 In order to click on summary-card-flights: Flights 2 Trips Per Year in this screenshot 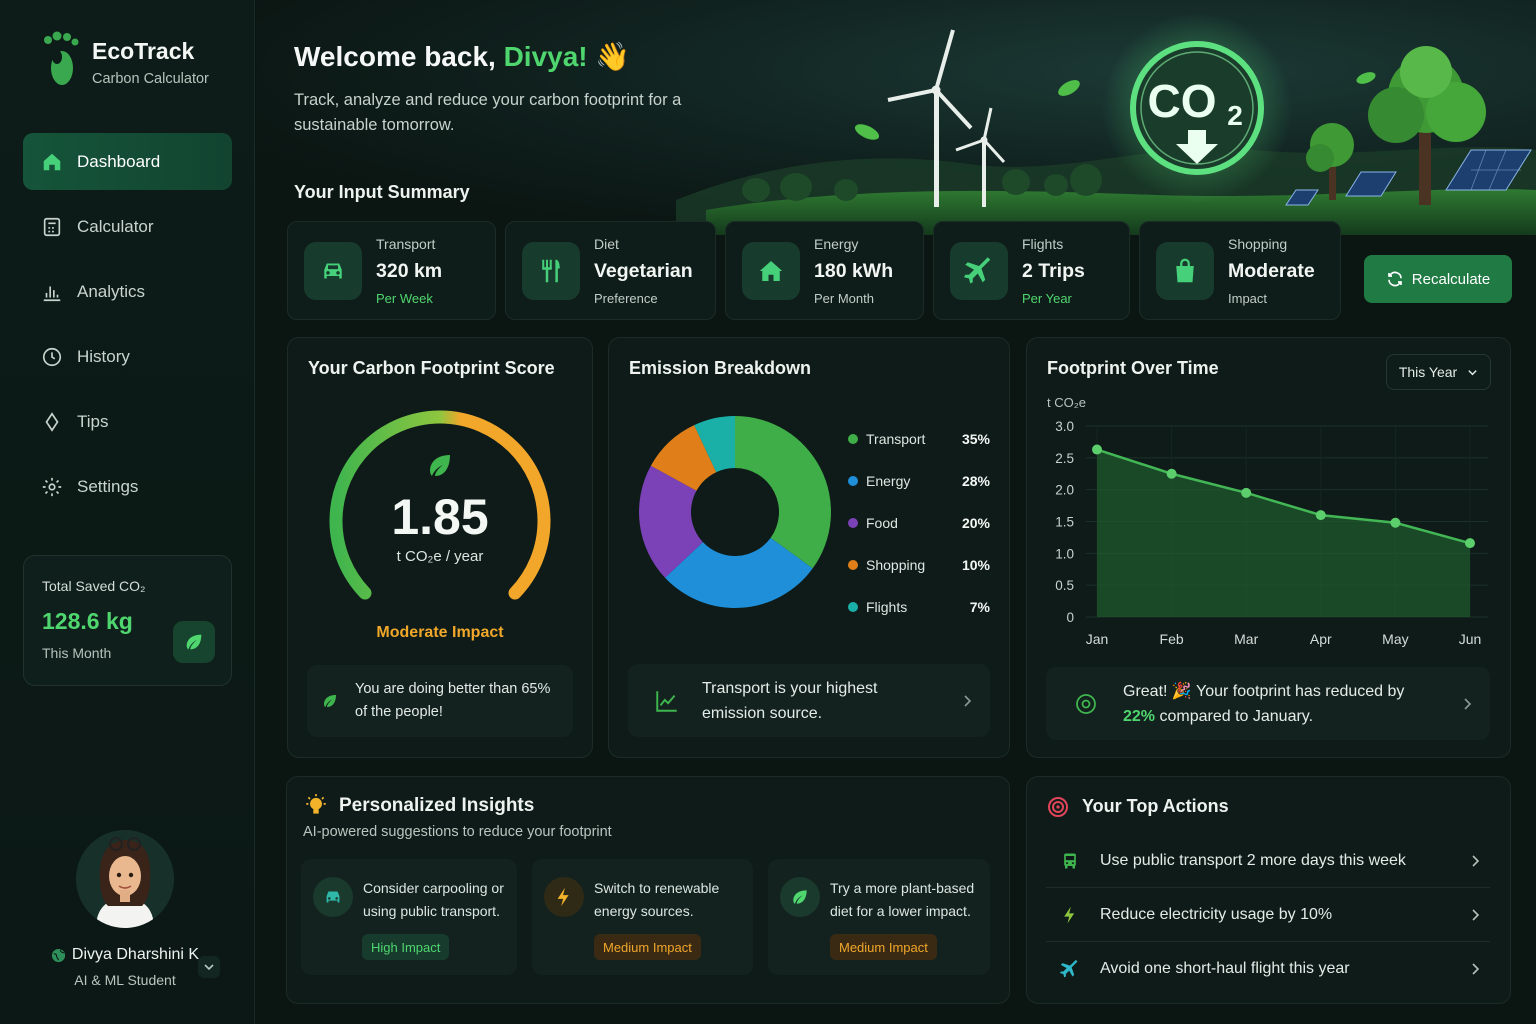, I will do `click(1031, 270)`.